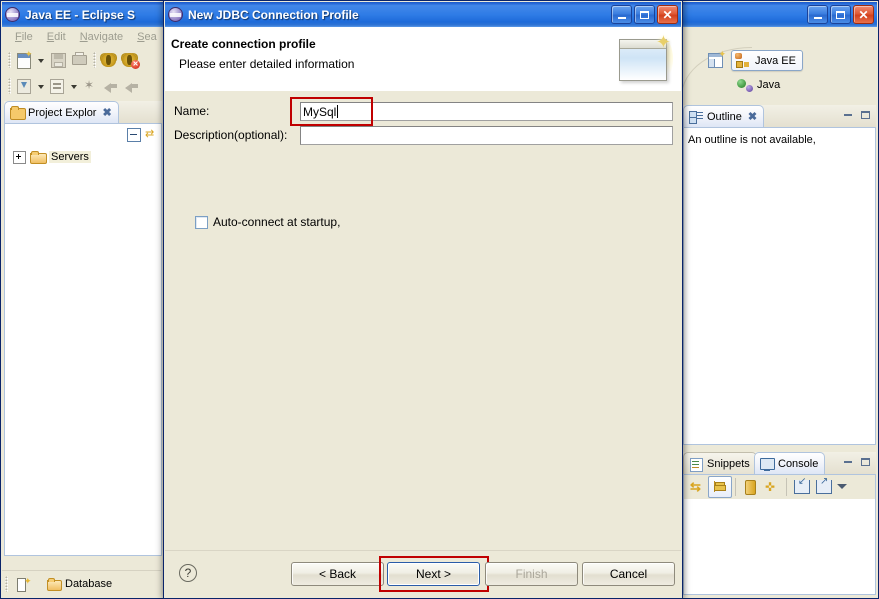  What do you see at coordinates (18, 112) in the screenshot?
I see `project-explorer-icon` at bounding box center [18, 112].